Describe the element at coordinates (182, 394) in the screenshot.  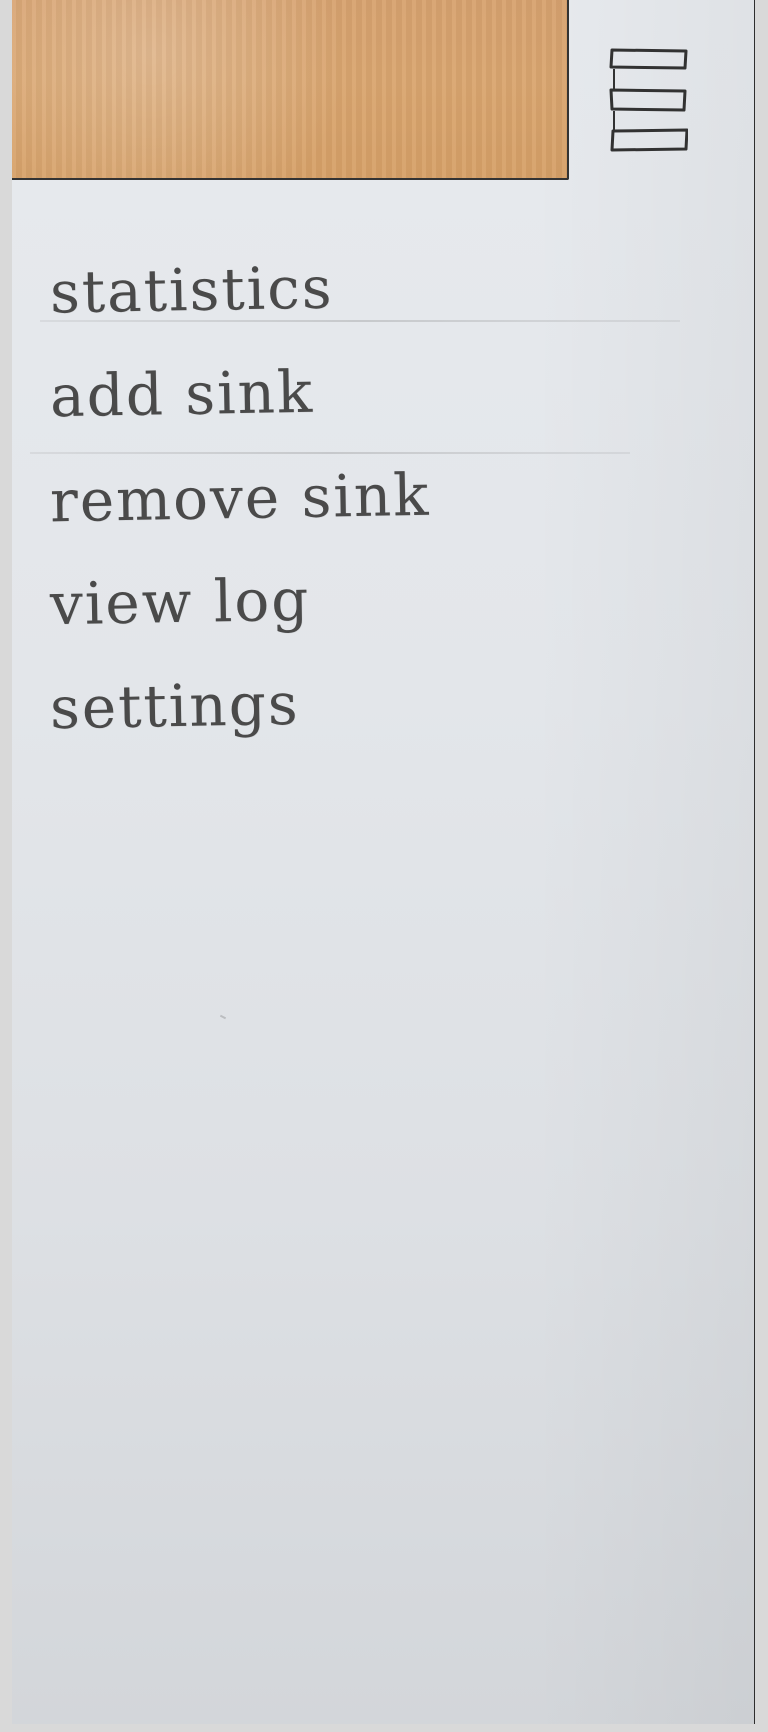
I see `menu-item-label: add sink` at that location.